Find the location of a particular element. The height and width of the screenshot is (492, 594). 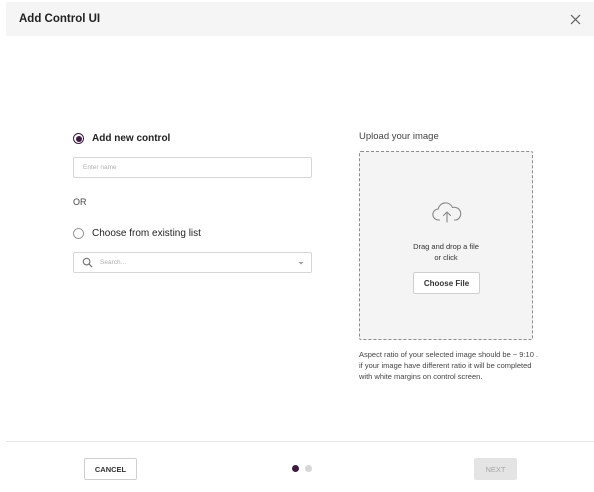

control-name-input is located at coordinates (192, 167).